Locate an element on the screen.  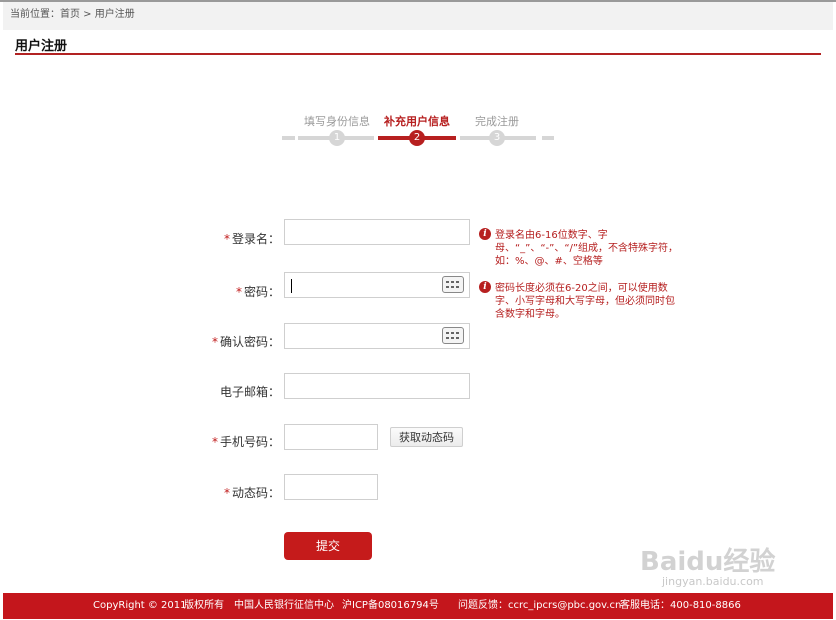
footer-org: 中国人民银行征信中心 is located at coordinates (284, 605).